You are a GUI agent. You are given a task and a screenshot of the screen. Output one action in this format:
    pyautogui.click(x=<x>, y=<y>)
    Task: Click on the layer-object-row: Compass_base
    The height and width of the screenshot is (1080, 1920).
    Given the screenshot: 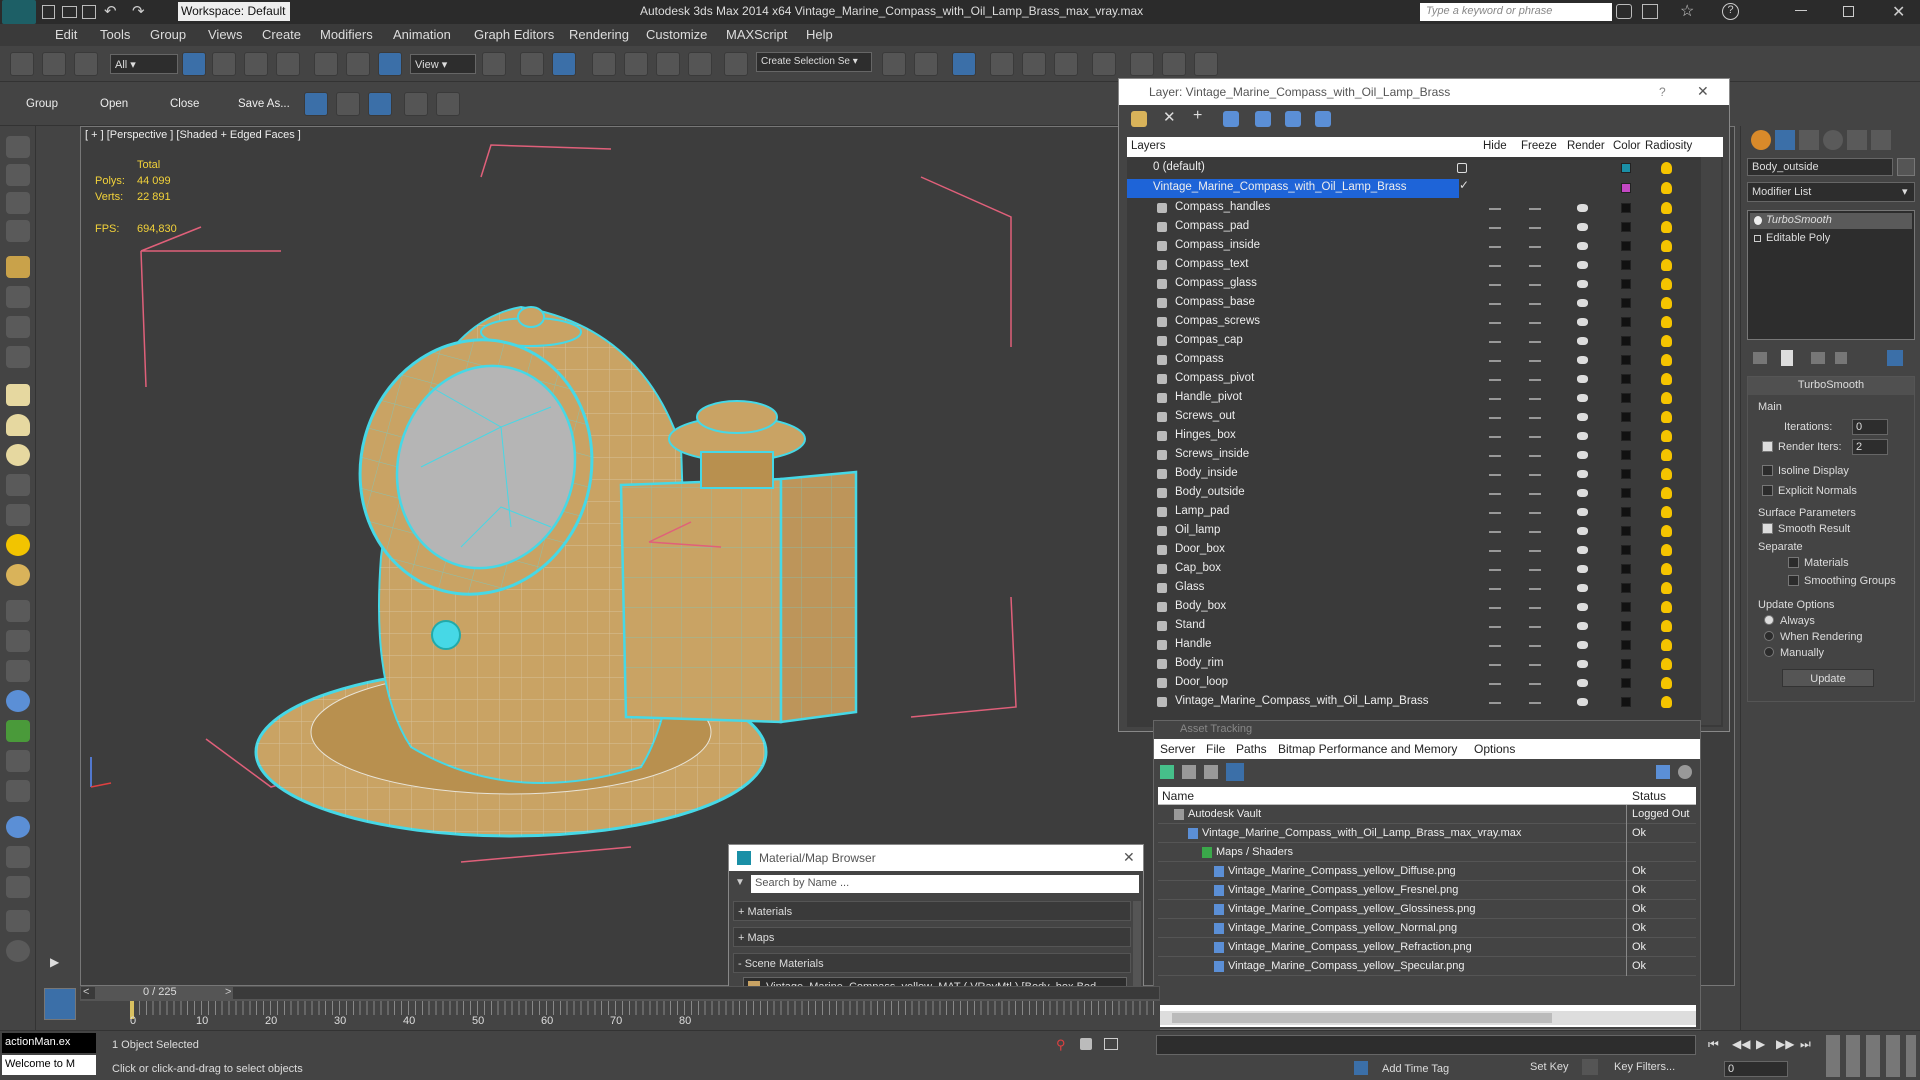 What is the action you would take?
    pyautogui.click(x=1414, y=303)
    